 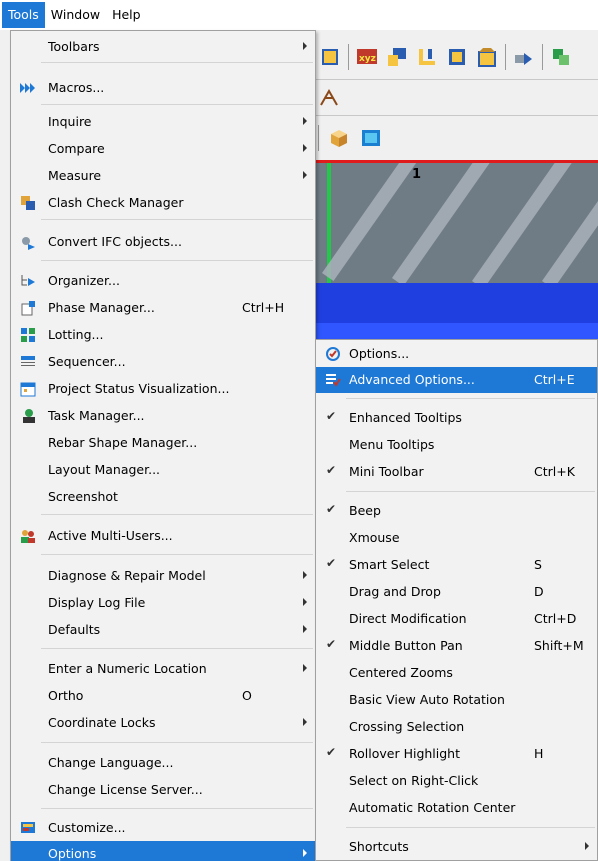 I want to click on macros-icon, so click(x=28, y=88).